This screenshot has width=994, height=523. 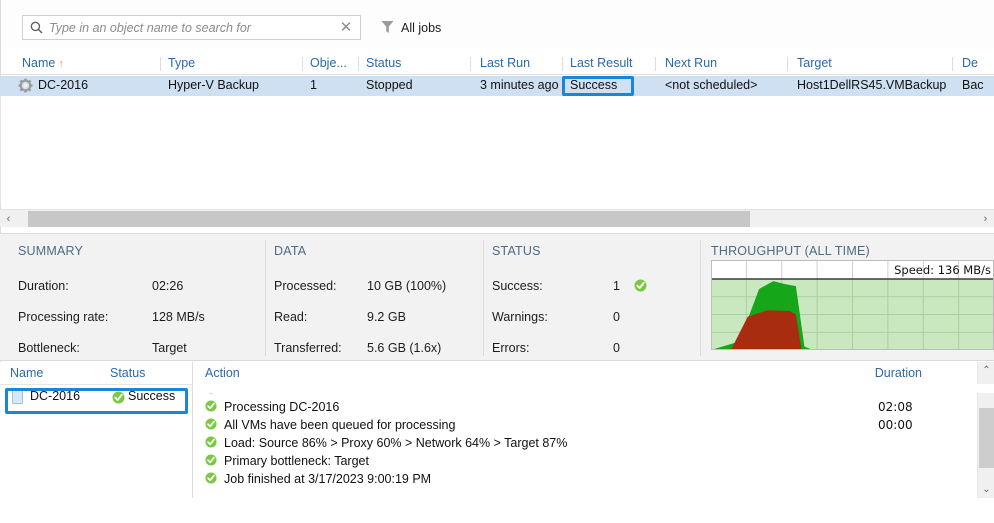 I want to click on summary-processing-rate-label: Processing rate:, so click(x=63, y=317).